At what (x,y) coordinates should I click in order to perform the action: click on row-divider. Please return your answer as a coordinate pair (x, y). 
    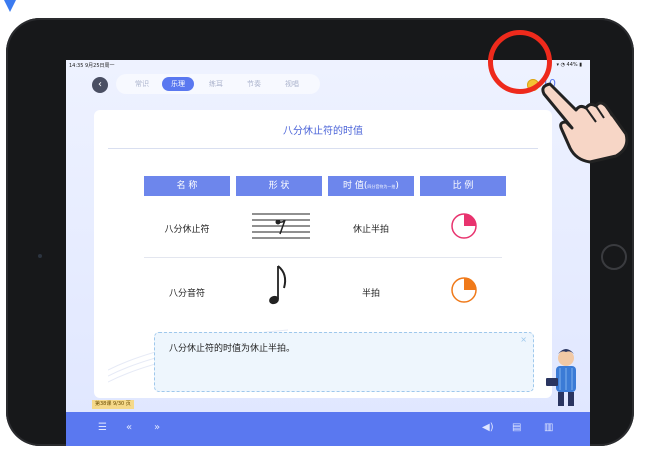
    Looking at the image, I should click on (323, 257).